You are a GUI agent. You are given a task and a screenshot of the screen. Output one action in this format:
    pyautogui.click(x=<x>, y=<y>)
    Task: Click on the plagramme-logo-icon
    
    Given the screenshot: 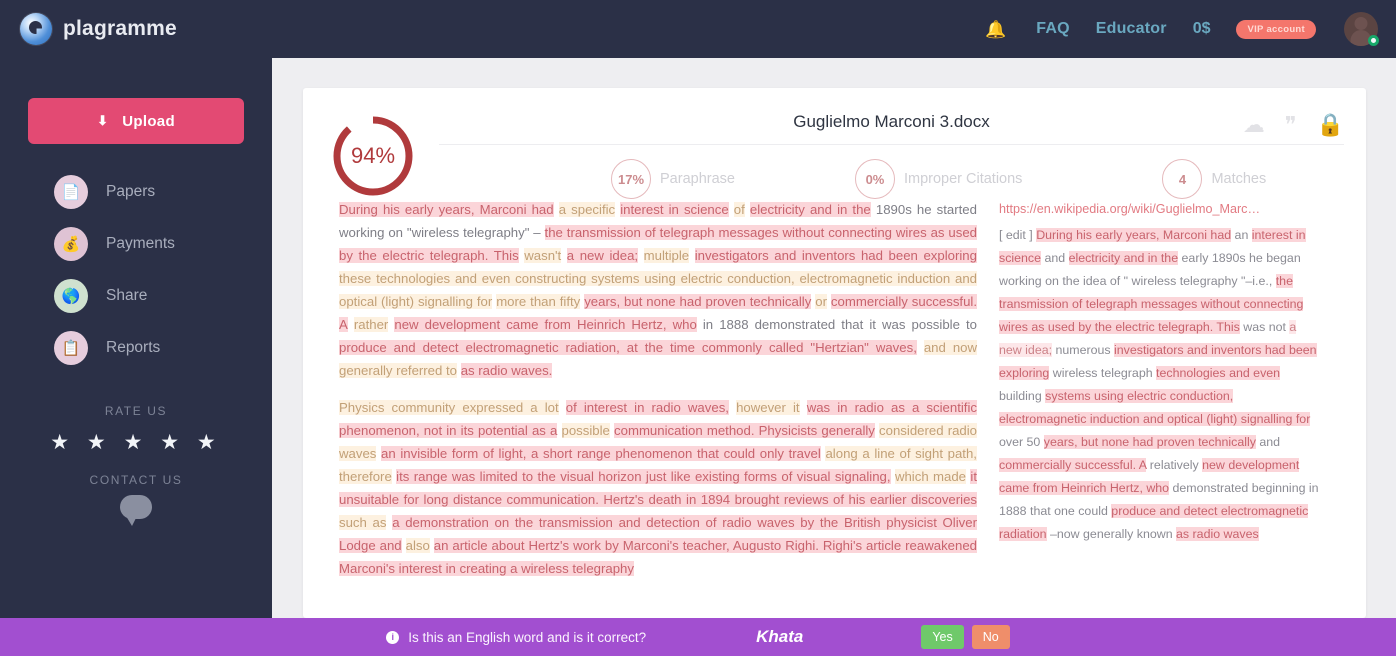 What is the action you would take?
    pyautogui.click(x=36, y=29)
    